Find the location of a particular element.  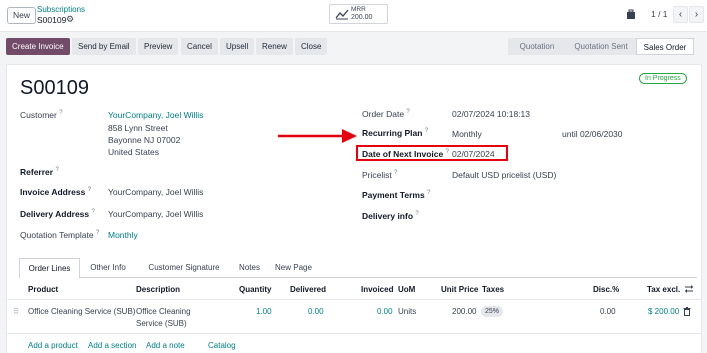

row-description-line1: Office Cleaning is located at coordinates (163, 311).